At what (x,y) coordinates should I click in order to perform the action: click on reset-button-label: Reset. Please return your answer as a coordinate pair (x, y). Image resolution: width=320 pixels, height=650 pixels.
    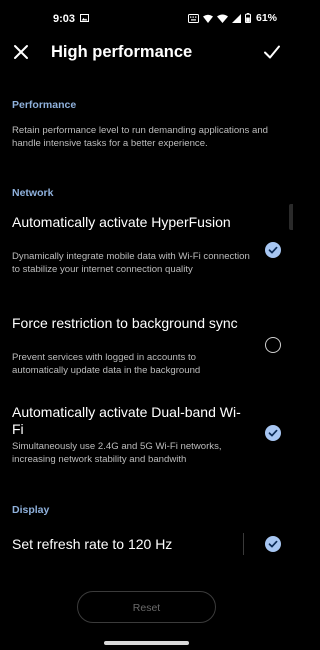
    Looking at the image, I should click on (146, 608).